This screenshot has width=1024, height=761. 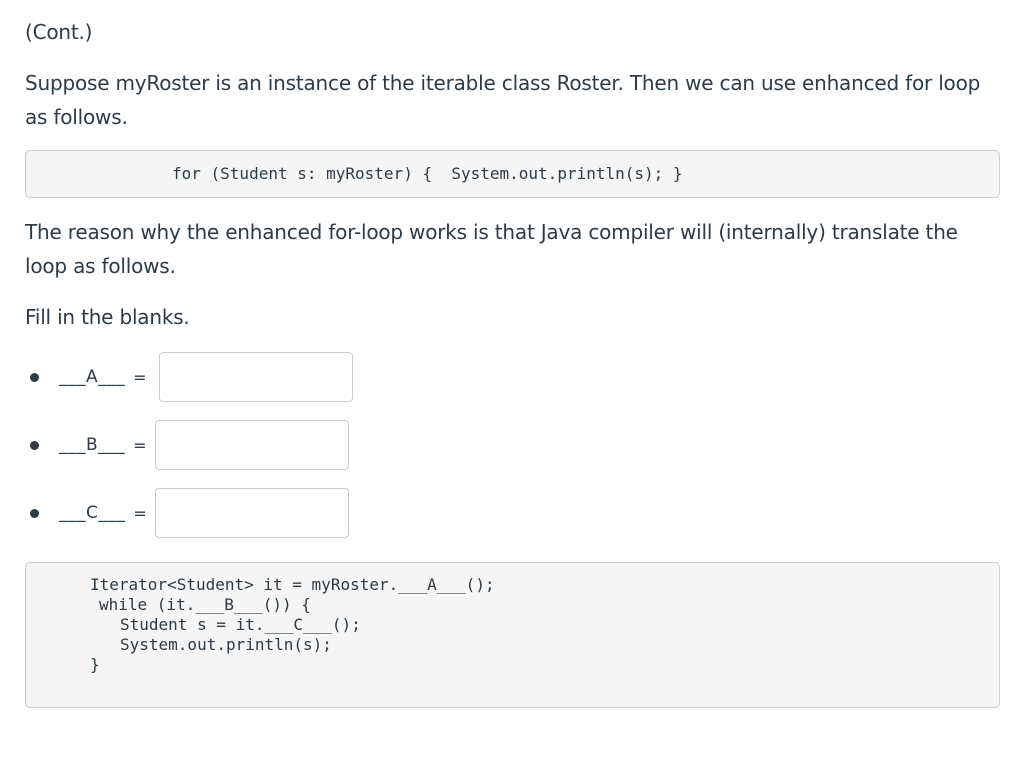 I want to click on code-line: Student s = it.___C___();, so click(x=240, y=624).